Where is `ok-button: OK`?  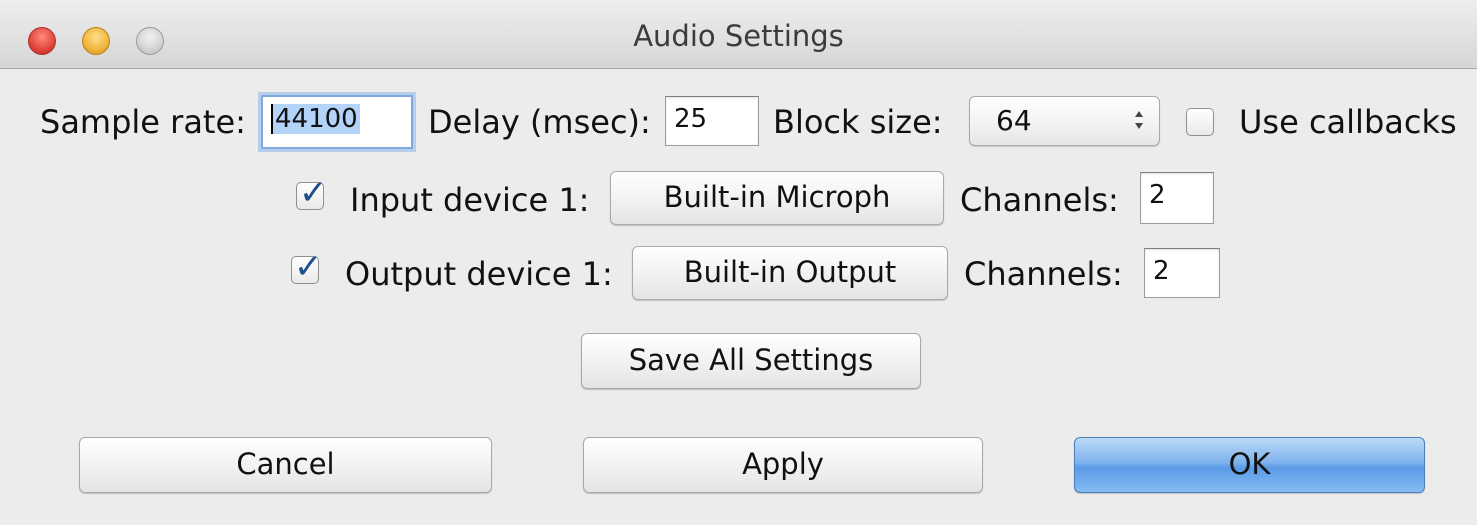
ok-button: OK is located at coordinates (1249, 465).